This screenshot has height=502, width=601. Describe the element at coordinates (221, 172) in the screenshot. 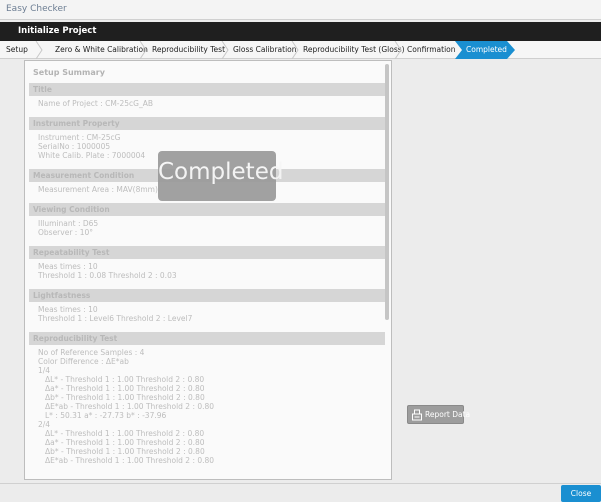

I see `completed-text: Completed` at that location.